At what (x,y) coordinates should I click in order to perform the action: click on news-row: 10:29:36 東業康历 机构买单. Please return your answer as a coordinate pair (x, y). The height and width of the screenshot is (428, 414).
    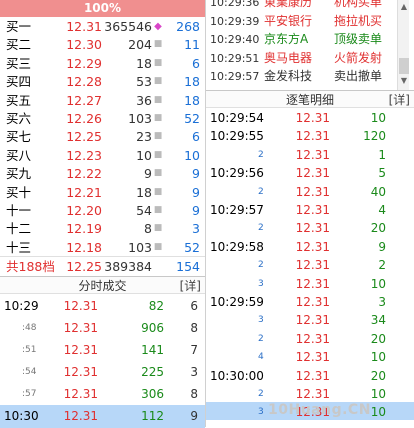
    Looking at the image, I should click on (306, 6).